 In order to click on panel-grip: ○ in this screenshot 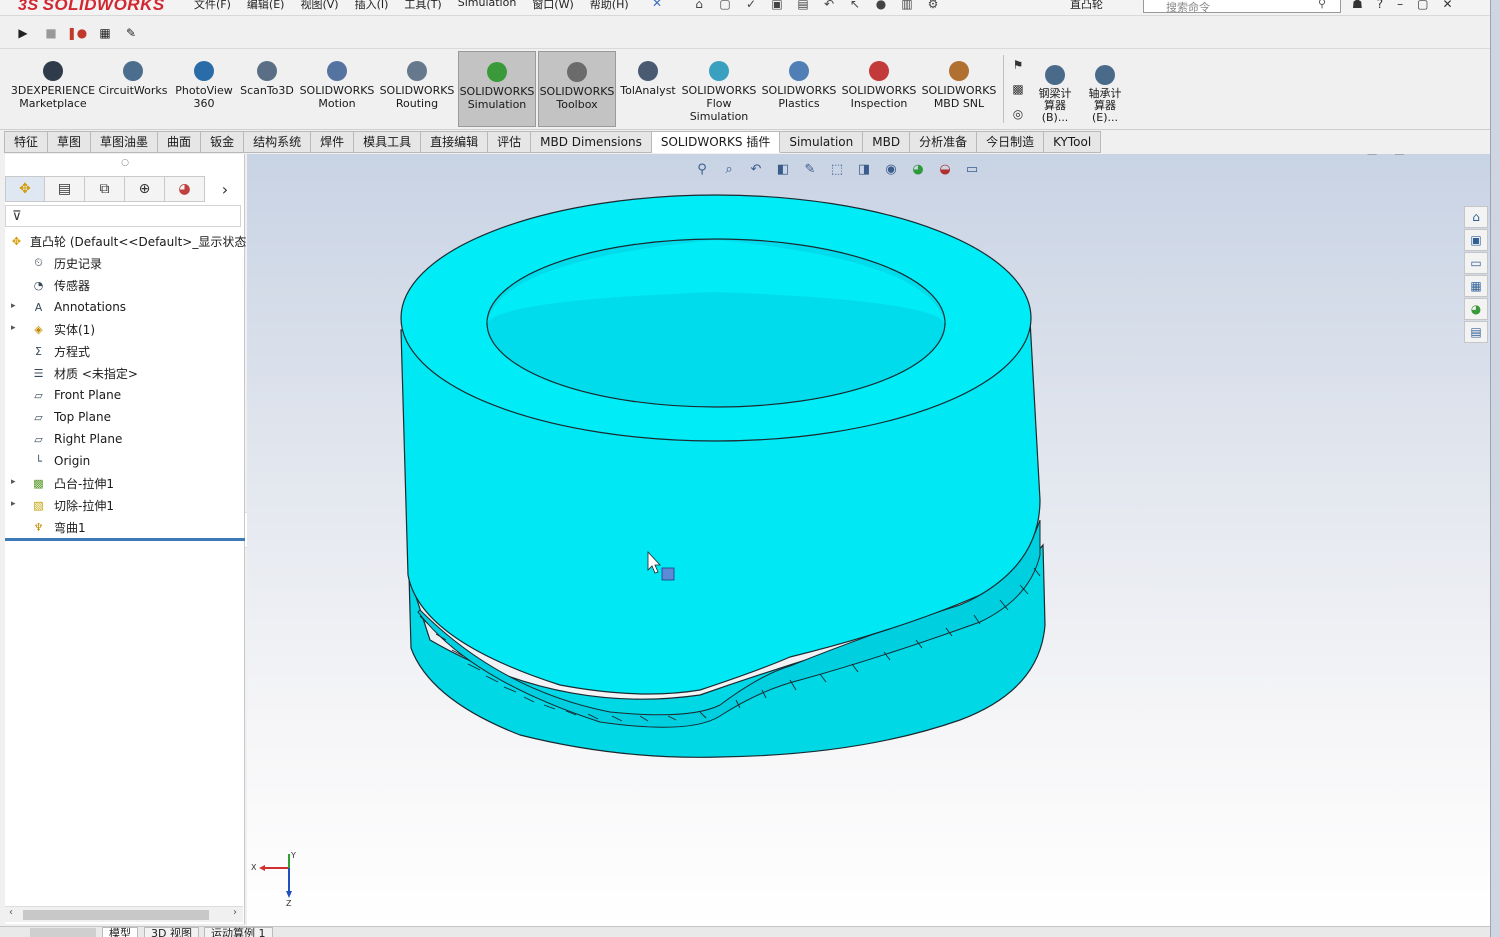, I will do `click(125, 163)`.